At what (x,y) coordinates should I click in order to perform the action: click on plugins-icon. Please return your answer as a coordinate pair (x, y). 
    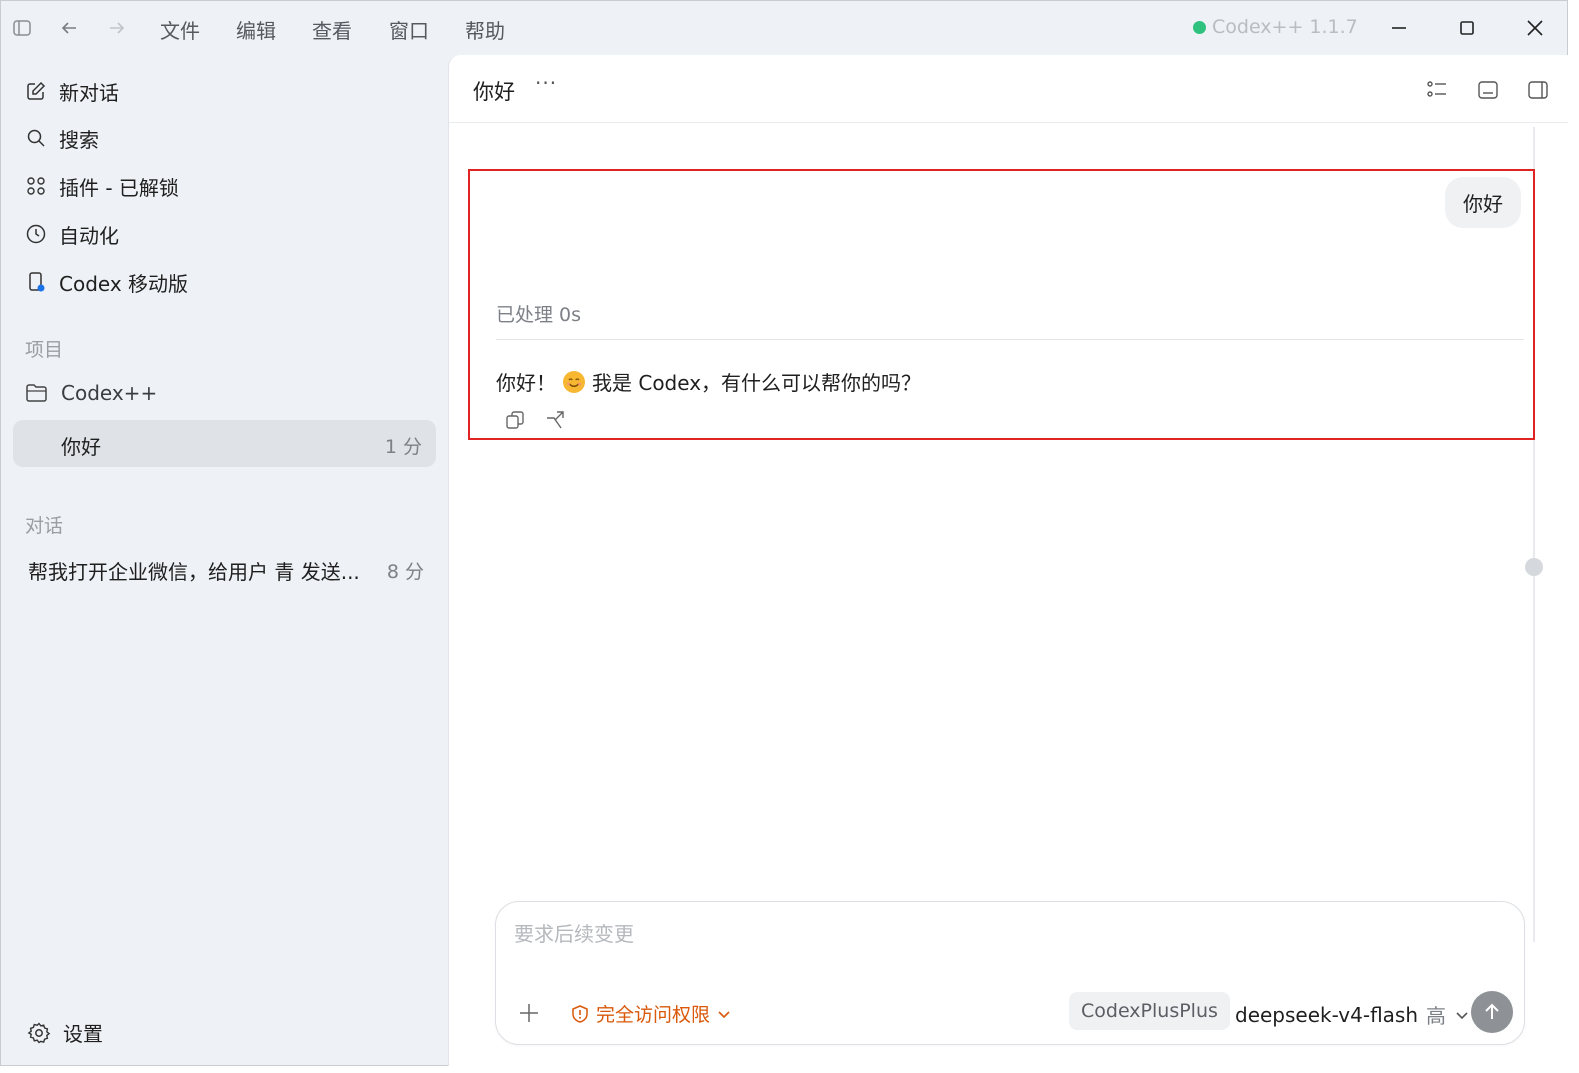
    Looking at the image, I should click on (36, 186).